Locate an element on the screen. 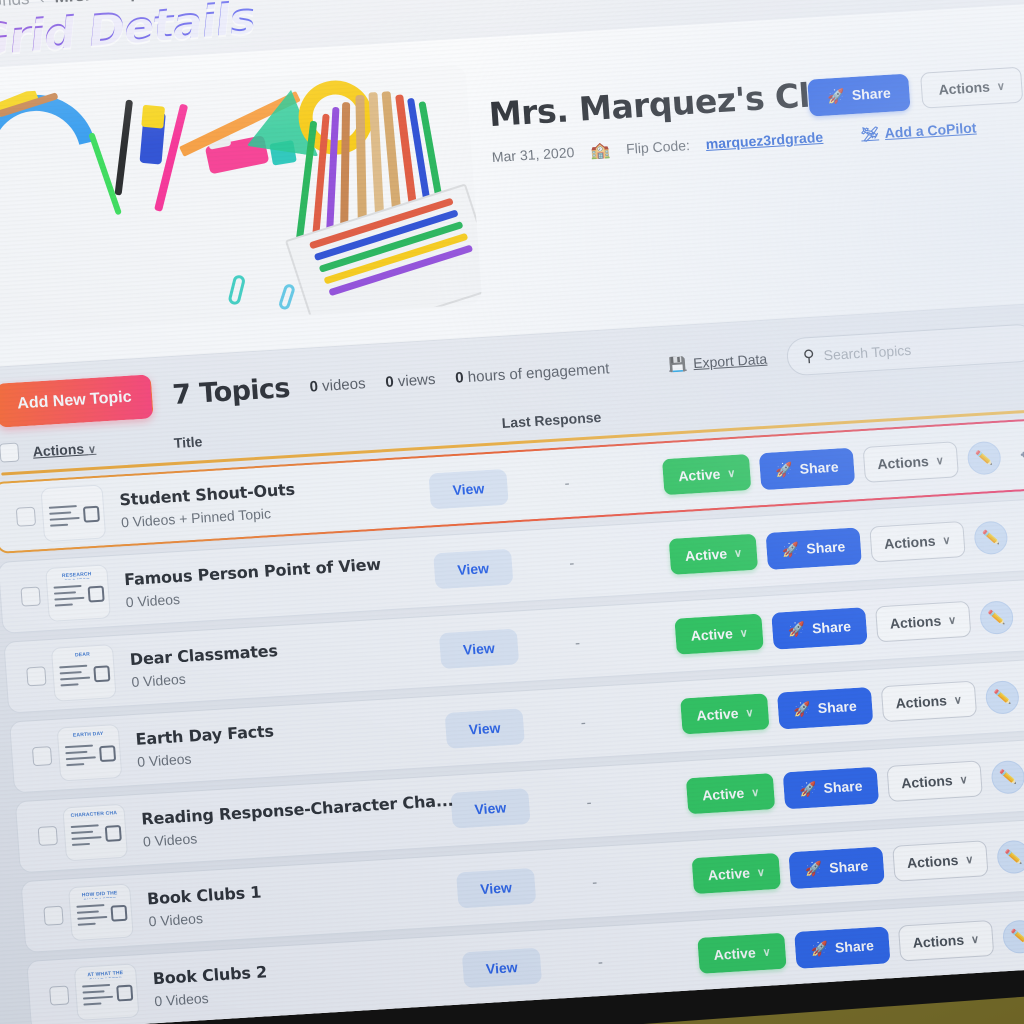 The height and width of the screenshot is (1024, 1024). copilot-icon: 🛩 is located at coordinates (870, 133).